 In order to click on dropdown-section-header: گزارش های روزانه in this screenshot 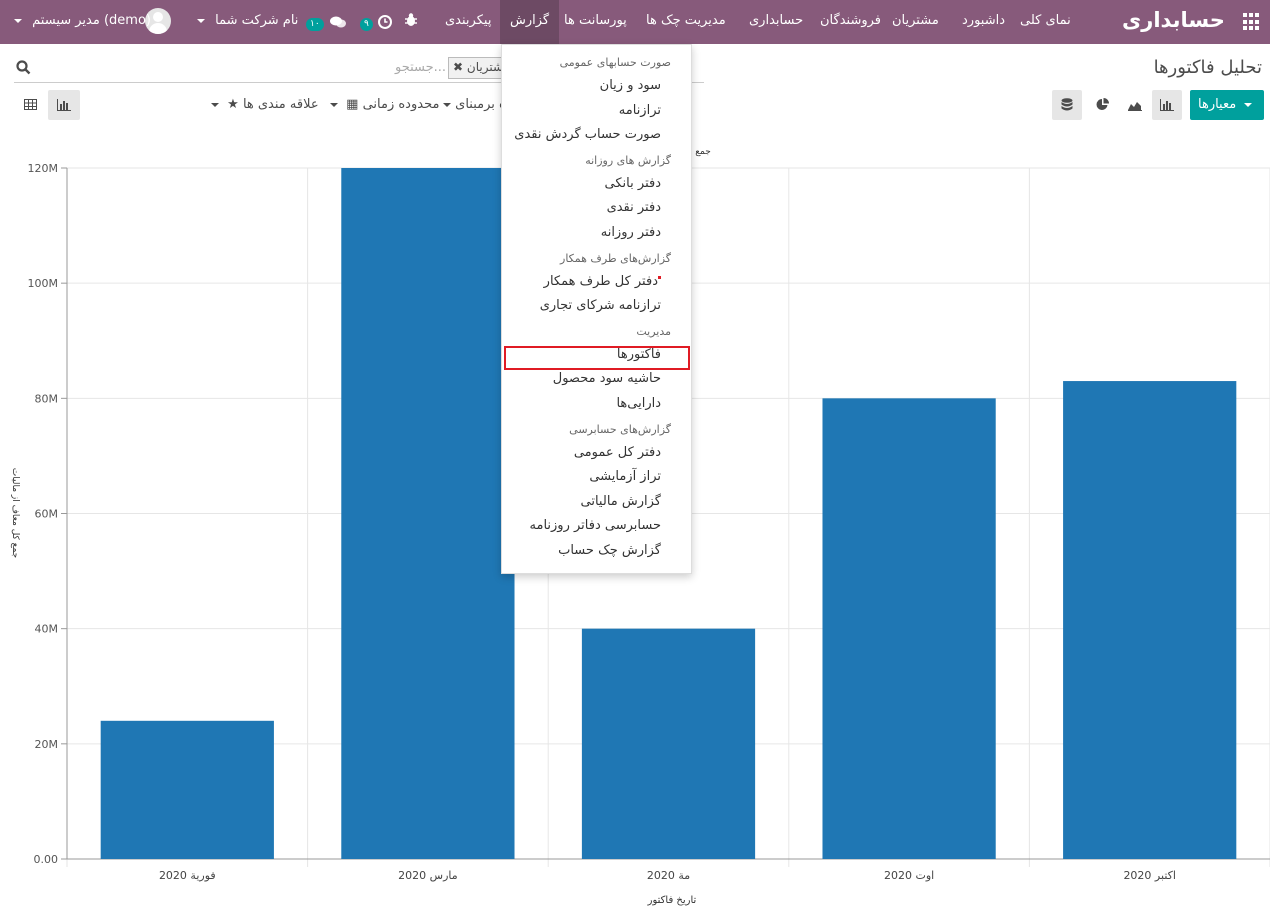, I will do `click(628, 160)`.